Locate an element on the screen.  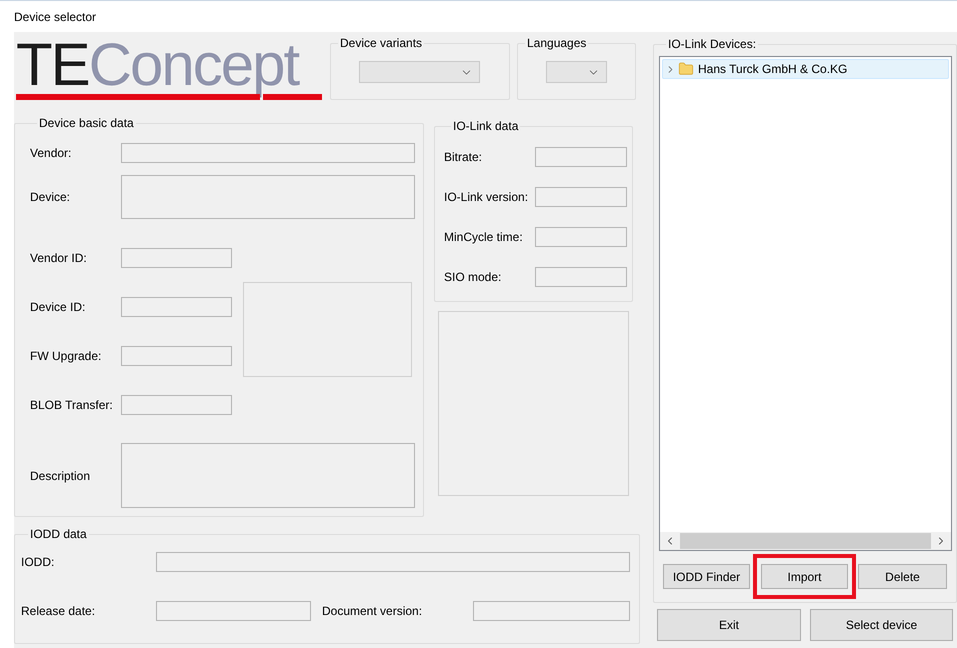
button: Select device is located at coordinates (881, 625).